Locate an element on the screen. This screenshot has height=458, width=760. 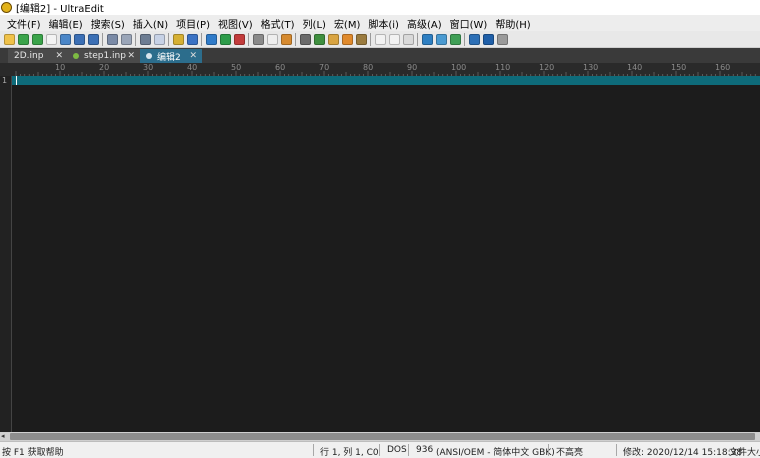
find-next-icon is located at coordinates (225, 39).